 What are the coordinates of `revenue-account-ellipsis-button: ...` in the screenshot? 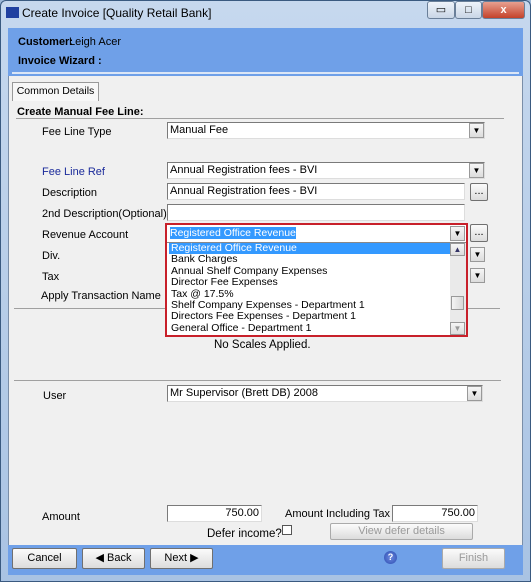 It's located at (479, 233).